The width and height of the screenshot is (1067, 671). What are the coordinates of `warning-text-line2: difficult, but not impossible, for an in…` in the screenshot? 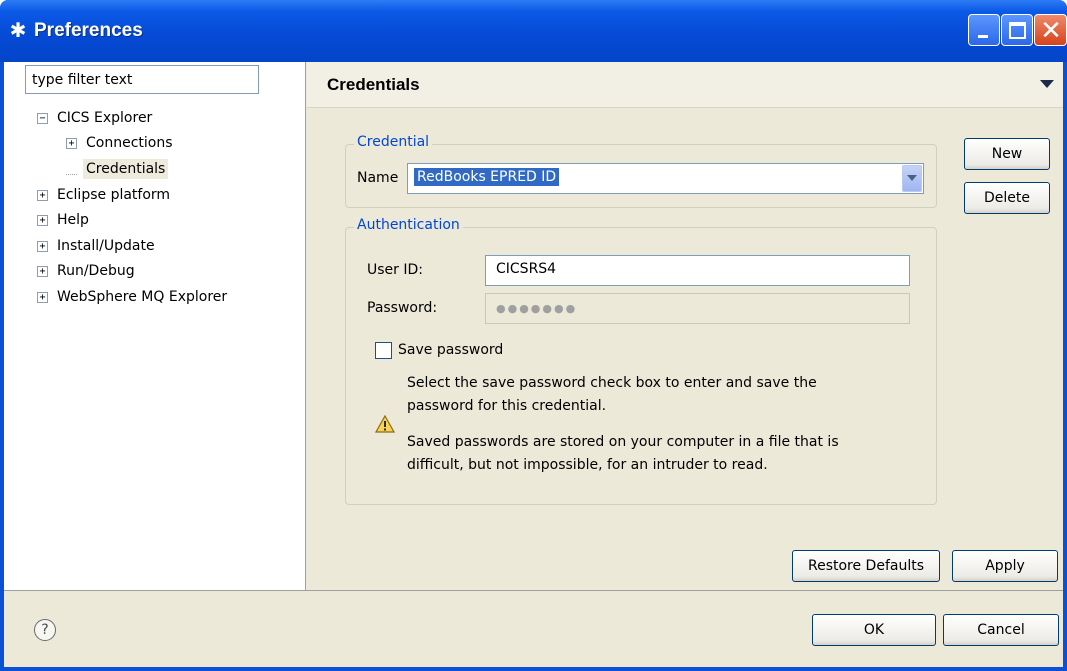 It's located at (587, 465).